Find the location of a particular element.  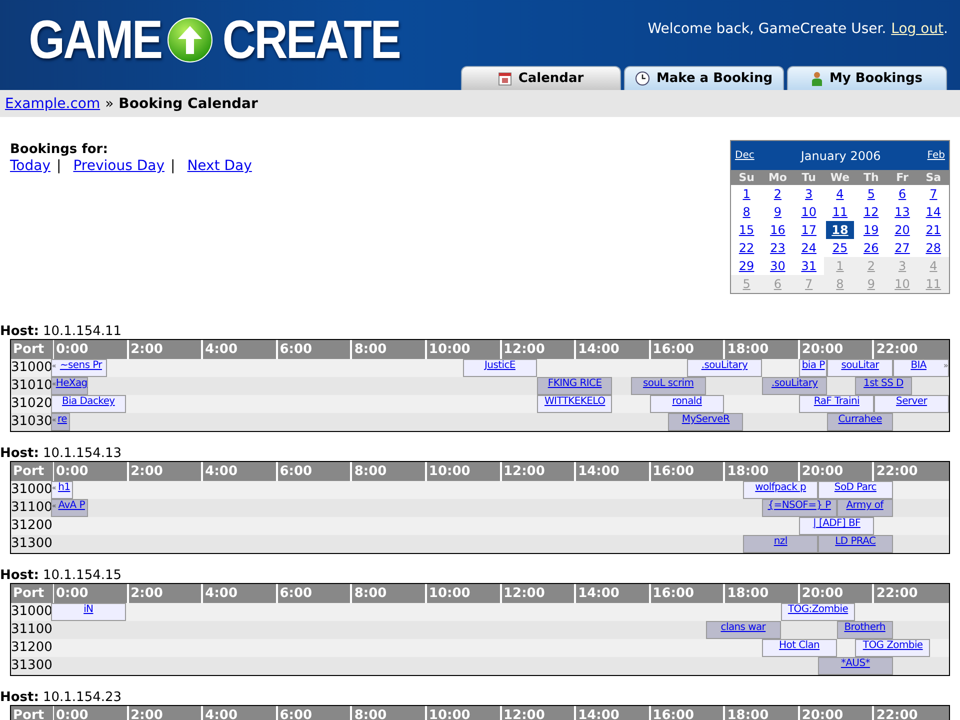

column-header: 0:00 is located at coordinates (91, 713).